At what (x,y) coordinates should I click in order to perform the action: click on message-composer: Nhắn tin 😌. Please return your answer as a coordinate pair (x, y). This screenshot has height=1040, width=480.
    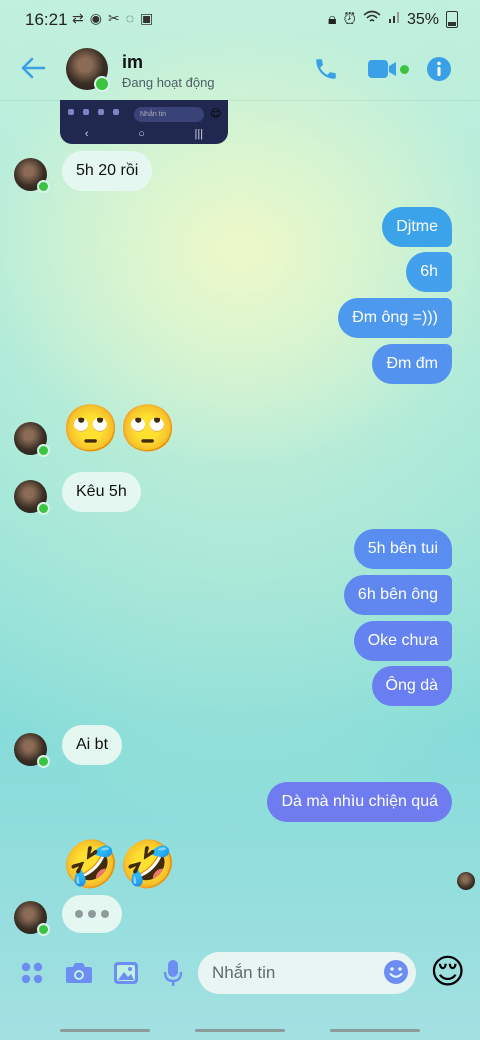
    Looking at the image, I should click on (240, 974).